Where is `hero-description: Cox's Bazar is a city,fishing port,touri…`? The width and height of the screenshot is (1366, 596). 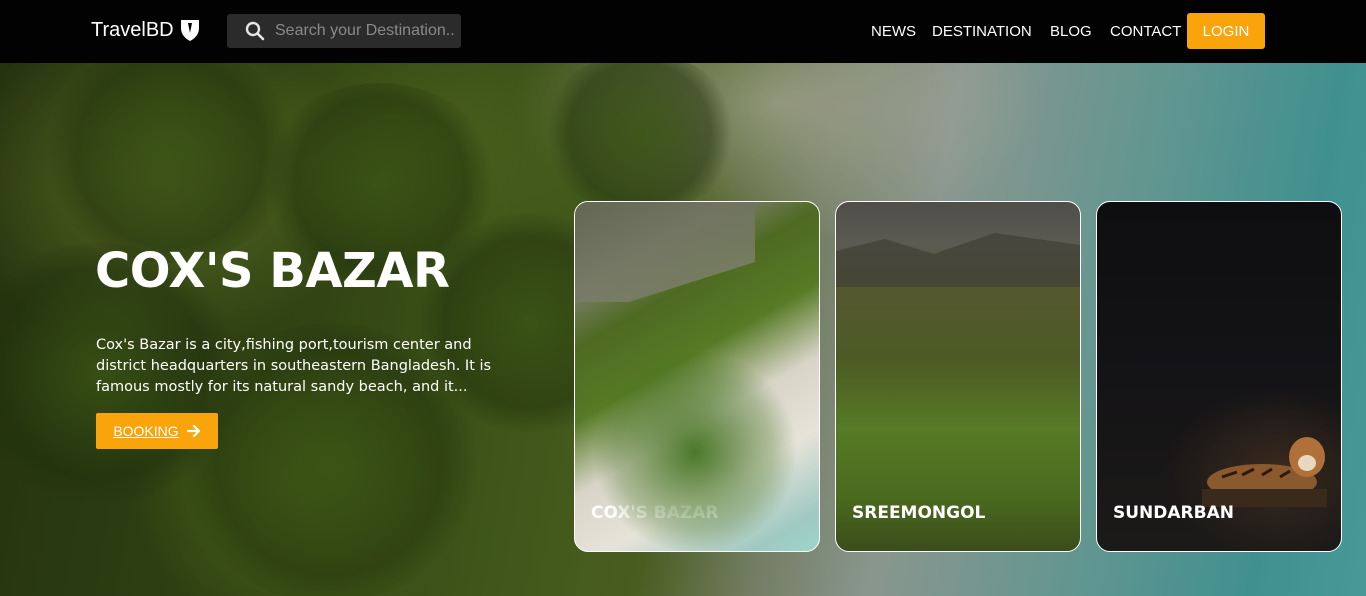 hero-description: Cox's Bazar is a city,fishing port,touri… is located at coordinates (294, 366).